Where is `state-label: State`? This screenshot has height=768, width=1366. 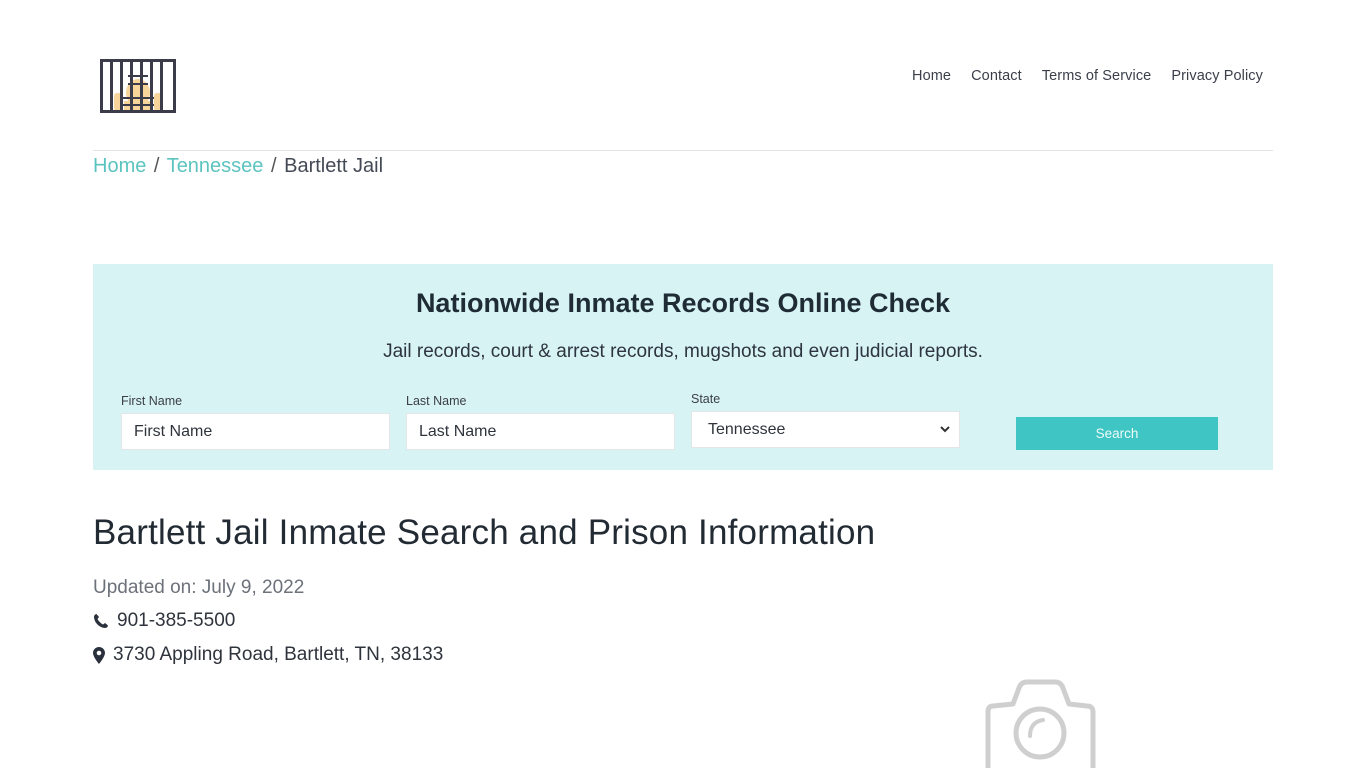
state-label: State is located at coordinates (706, 399).